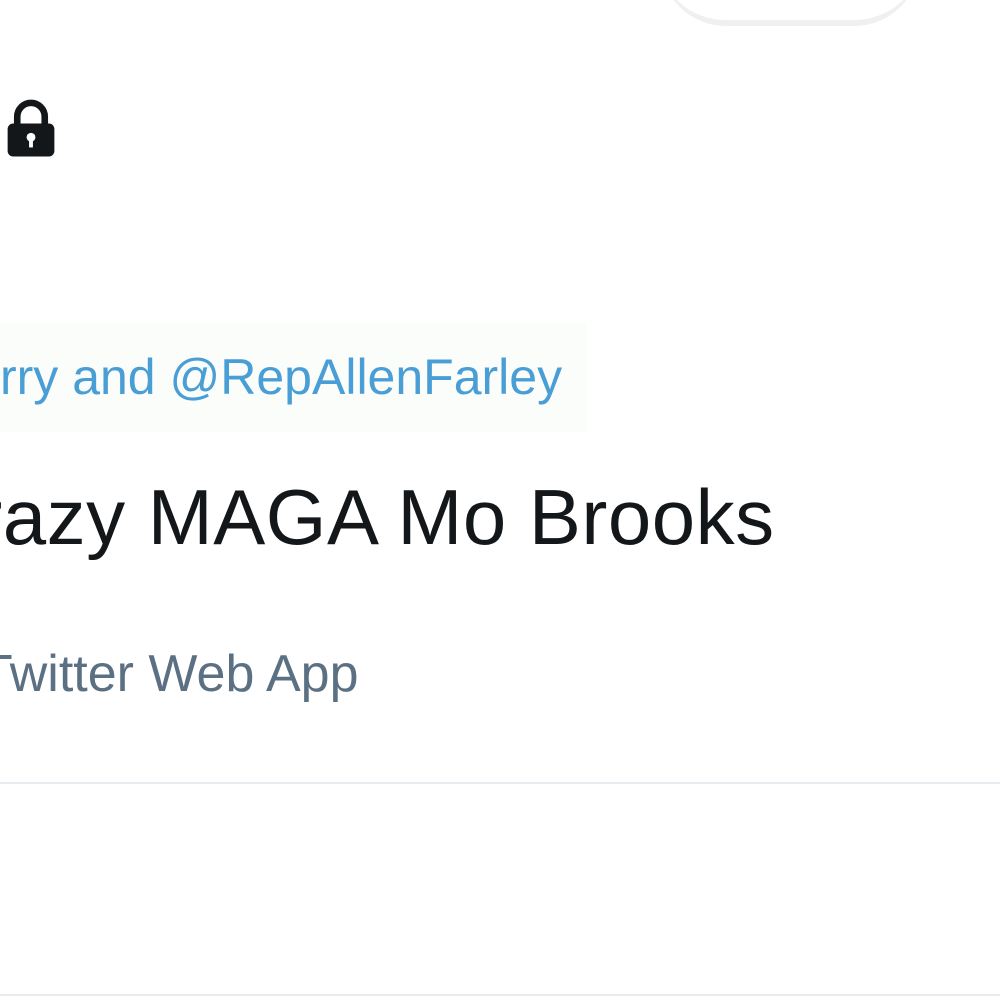  What do you see at coordinates (281, 377) in the screenshot?
I see `reply-mentions-link: rry and @RepAllenFarley` at bounding box center [281, 377].